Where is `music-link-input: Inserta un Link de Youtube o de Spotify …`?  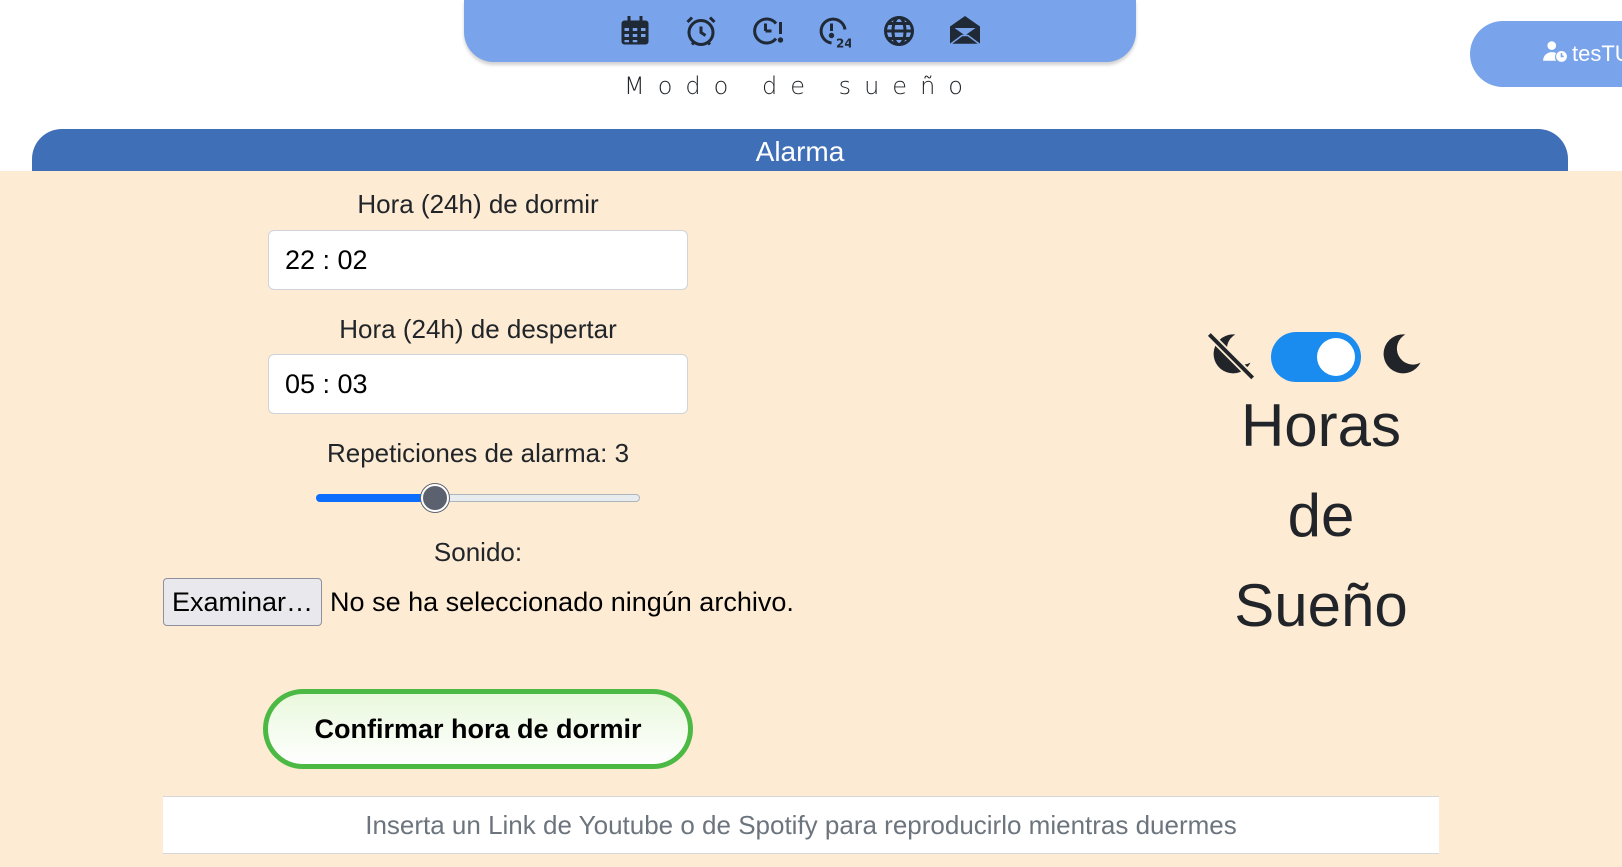
music-link-input: Inserta un Link de Youtube o de Spotify … is located at coordinates (801, 825).